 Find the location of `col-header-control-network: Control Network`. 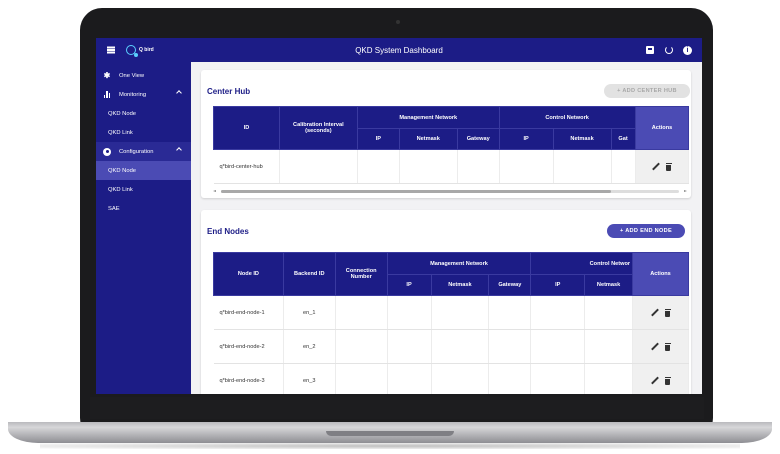

col-header-control-network: Control Network is located at coordinates (567, 117).